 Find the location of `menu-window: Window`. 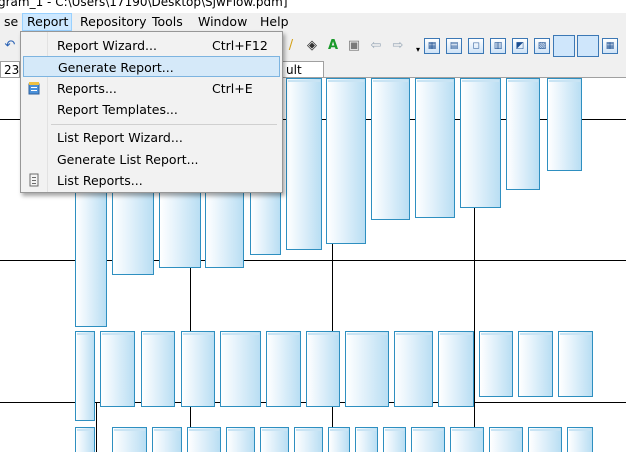

menu-window: Window is located at coordinates (222, 22).